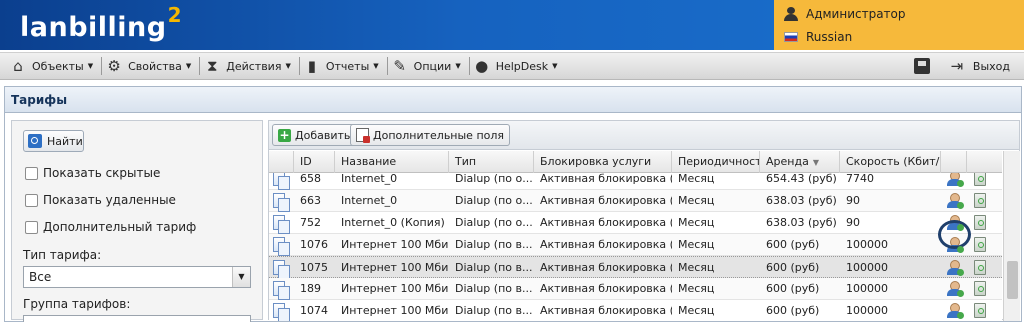 This screenshot has width=1024, height=322. I want to click on gear-icon: ⚙, so click(114, 66).